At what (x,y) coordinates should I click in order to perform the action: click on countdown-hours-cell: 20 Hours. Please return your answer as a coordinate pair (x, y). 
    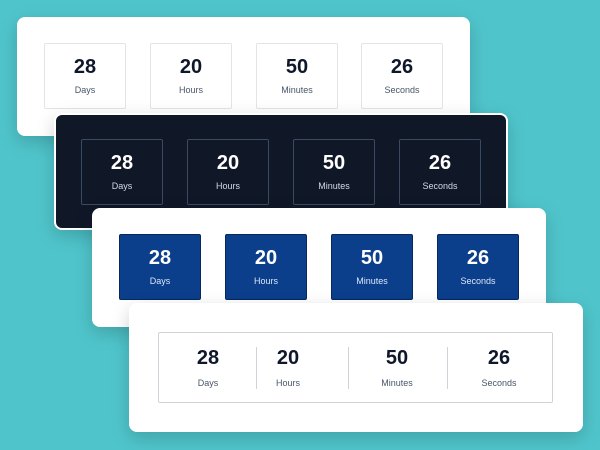
    Looking at the image, I should click on (288, 367).